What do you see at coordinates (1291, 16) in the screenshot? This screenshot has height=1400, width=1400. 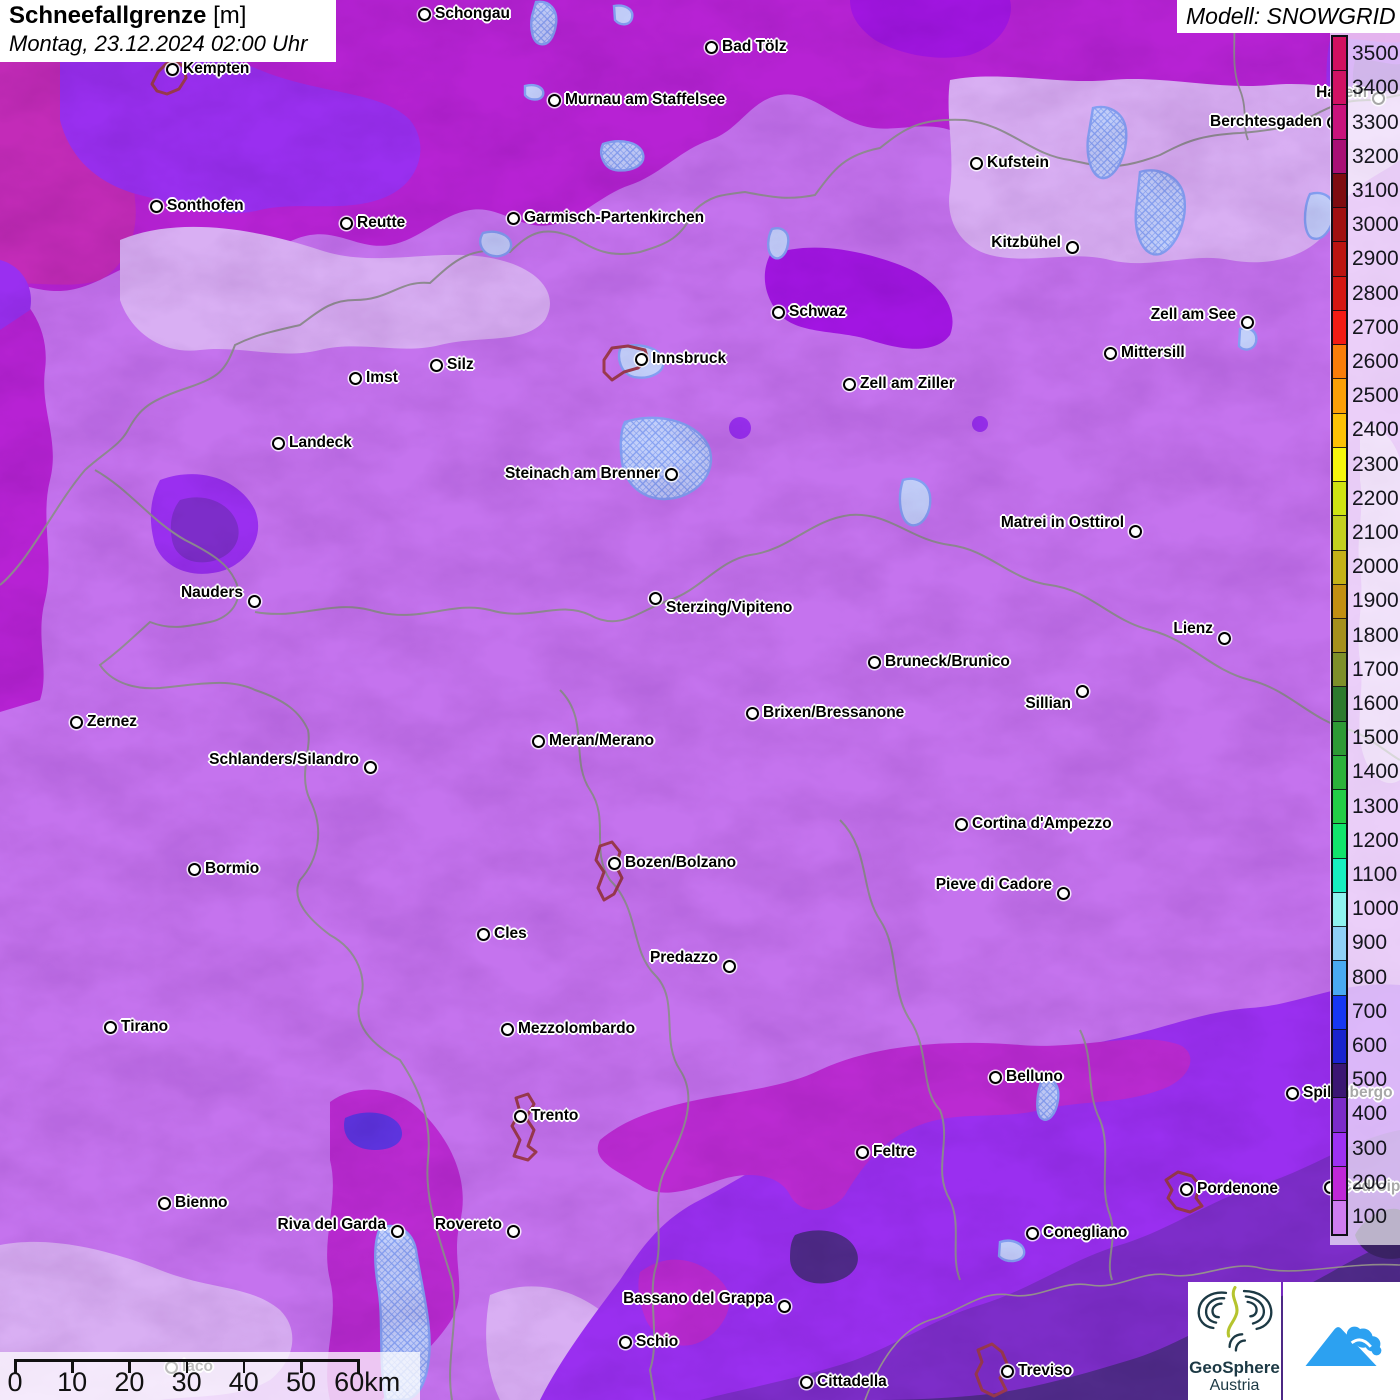 I see `model-label: Modell: SNOWGRID` at bounding box center [1291, 16].